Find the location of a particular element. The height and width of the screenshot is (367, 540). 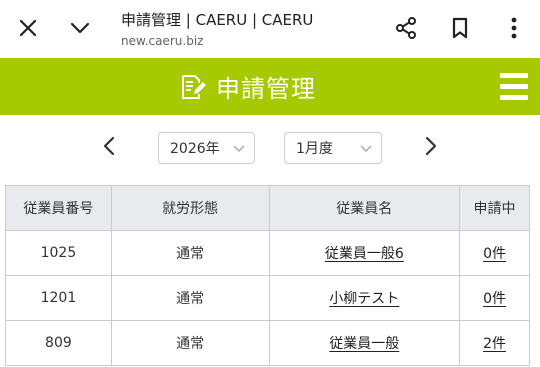

close-button is located at coordinates (28, 28).